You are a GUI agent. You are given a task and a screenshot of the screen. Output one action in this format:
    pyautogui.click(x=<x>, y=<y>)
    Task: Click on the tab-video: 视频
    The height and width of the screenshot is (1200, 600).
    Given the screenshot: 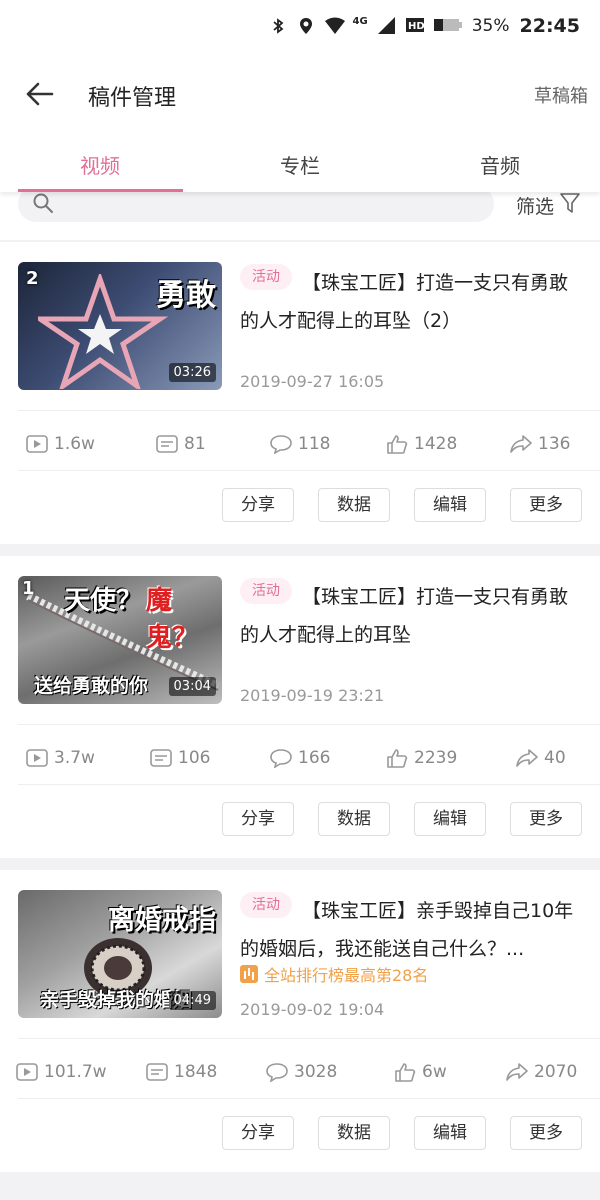 What is the action you would take?
    pyautogui.click(x=100, y=164)
    